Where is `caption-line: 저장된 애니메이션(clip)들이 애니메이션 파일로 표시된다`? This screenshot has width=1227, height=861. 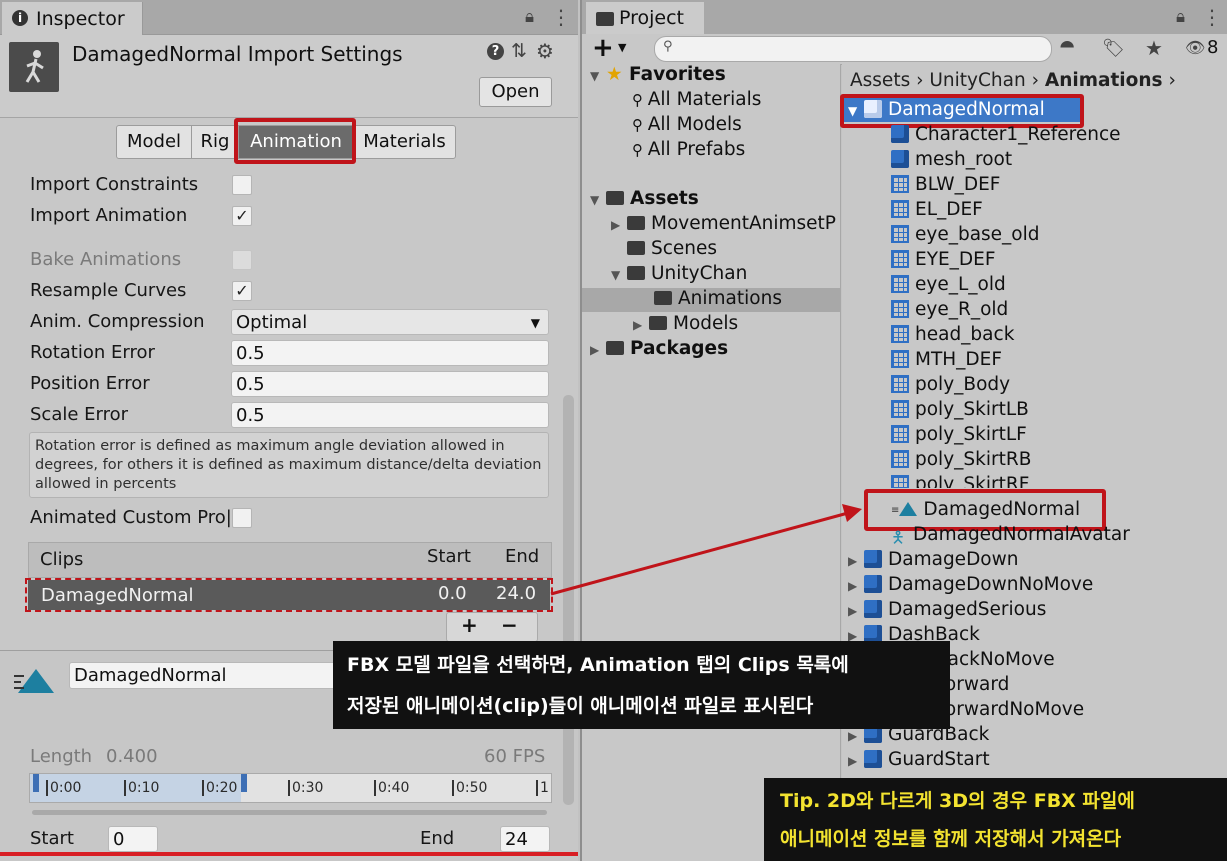 caption-line: 저장된 애니메이션(clip)들이 애니메이션 파일로 표시된다 is located at coordinates (580, 706).